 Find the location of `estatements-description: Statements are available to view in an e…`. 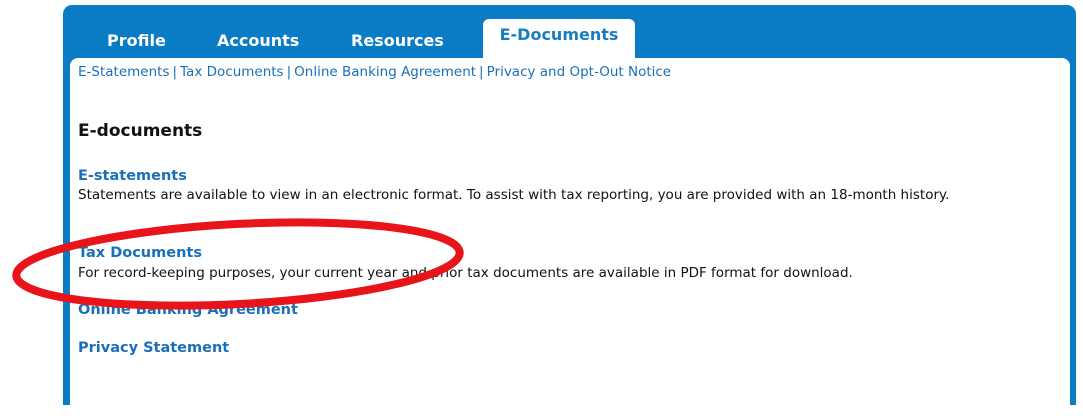

estatements-description: Statements are available to view in an e… is located at coordinates (514, 195).